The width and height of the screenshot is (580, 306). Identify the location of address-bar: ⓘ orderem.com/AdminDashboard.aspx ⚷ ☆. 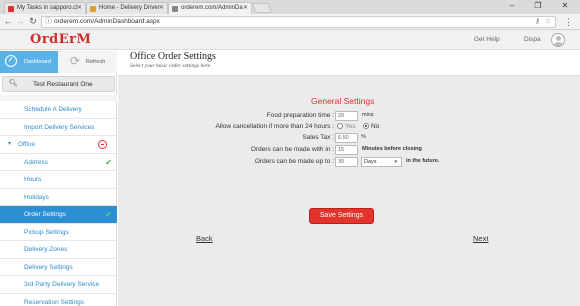
(298, 22).